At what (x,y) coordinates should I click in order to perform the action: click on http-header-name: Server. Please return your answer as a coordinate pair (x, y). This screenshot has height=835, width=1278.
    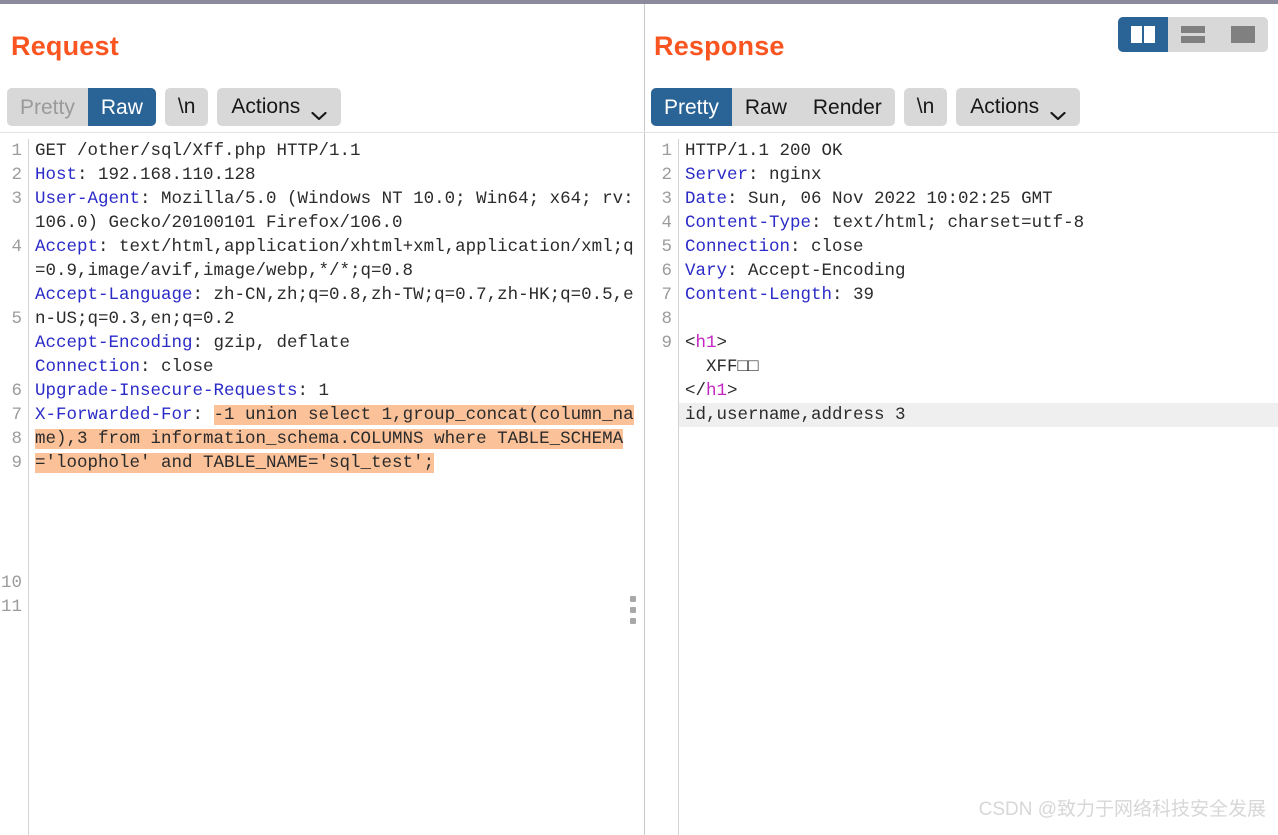
    Looking at the image, I should click on (717, 175).